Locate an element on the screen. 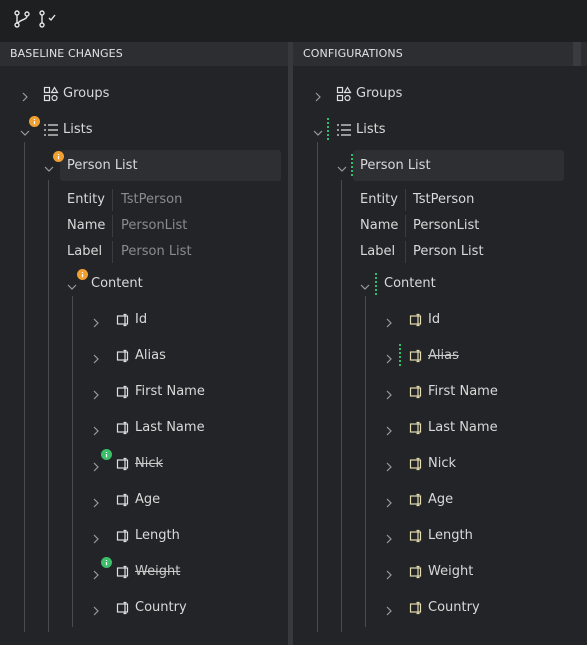  branch-check-icon is located at coordinates (47, 19).